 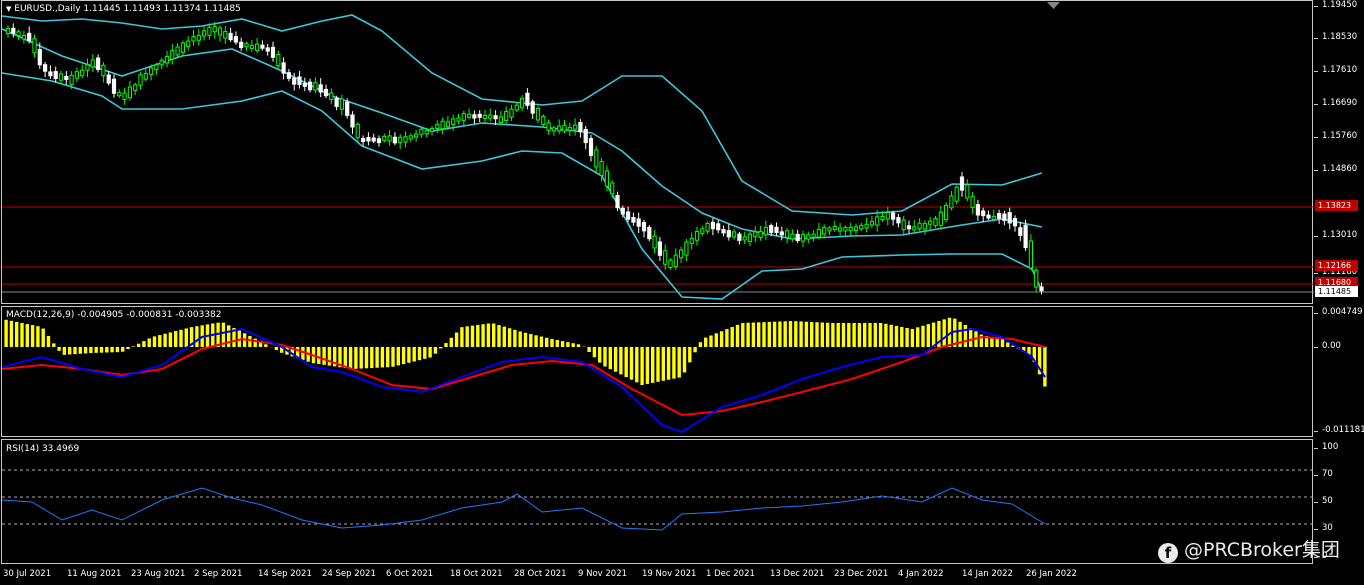 I want to click on price-tick: 1.13010, so click(x=1335, y=235).